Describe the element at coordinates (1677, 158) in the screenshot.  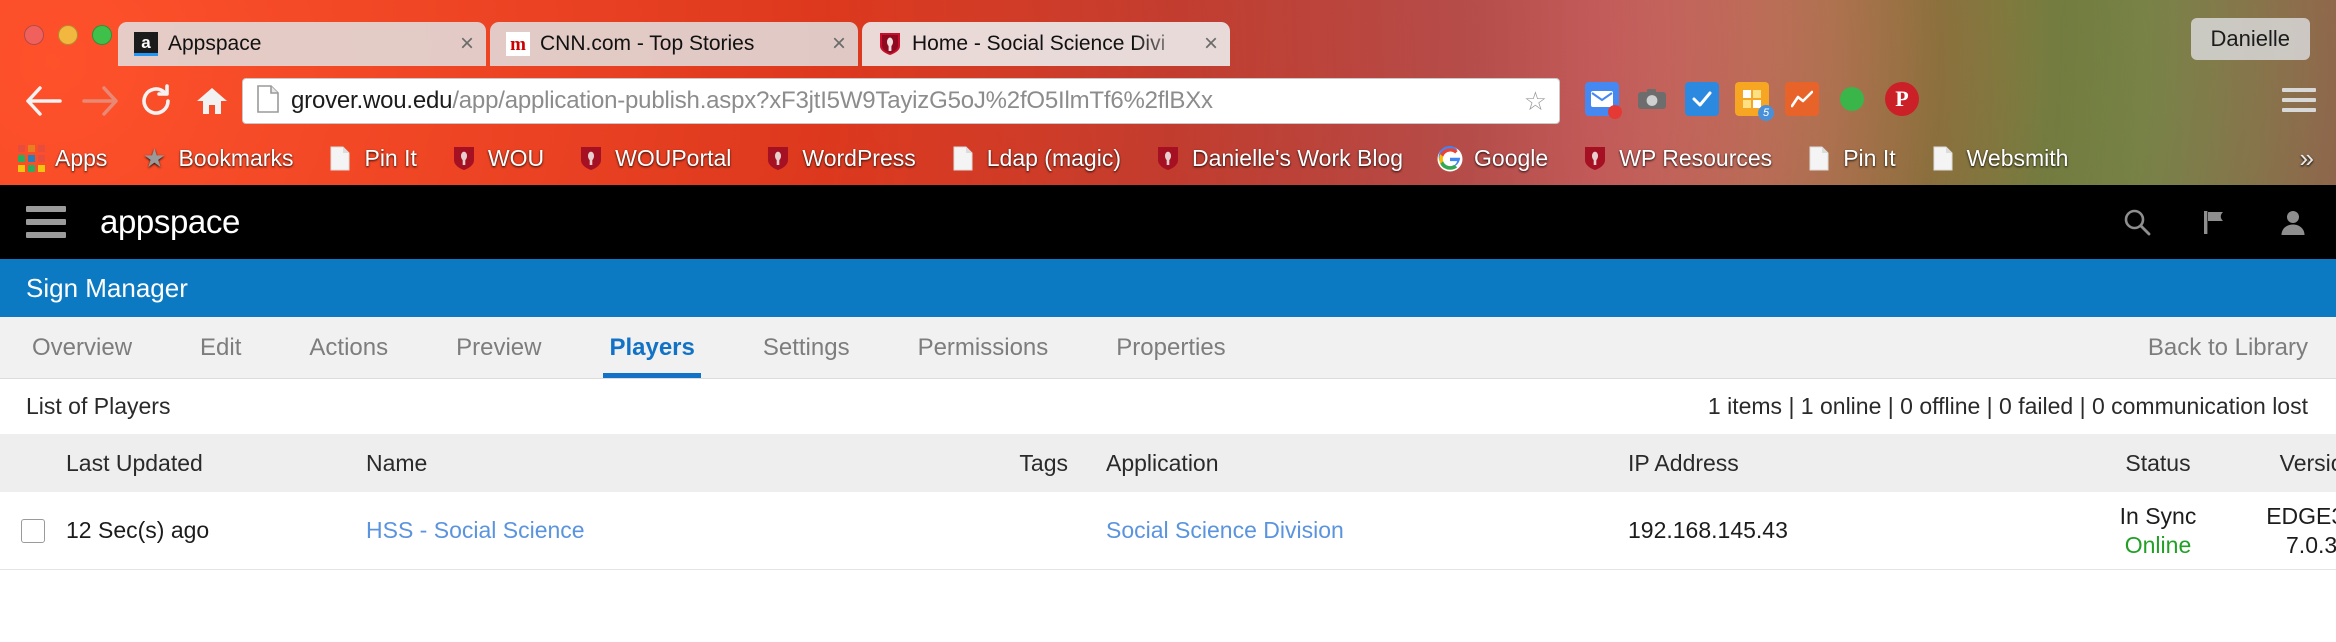
I see `bookmark-wp-resources: WP Resources` at that location.